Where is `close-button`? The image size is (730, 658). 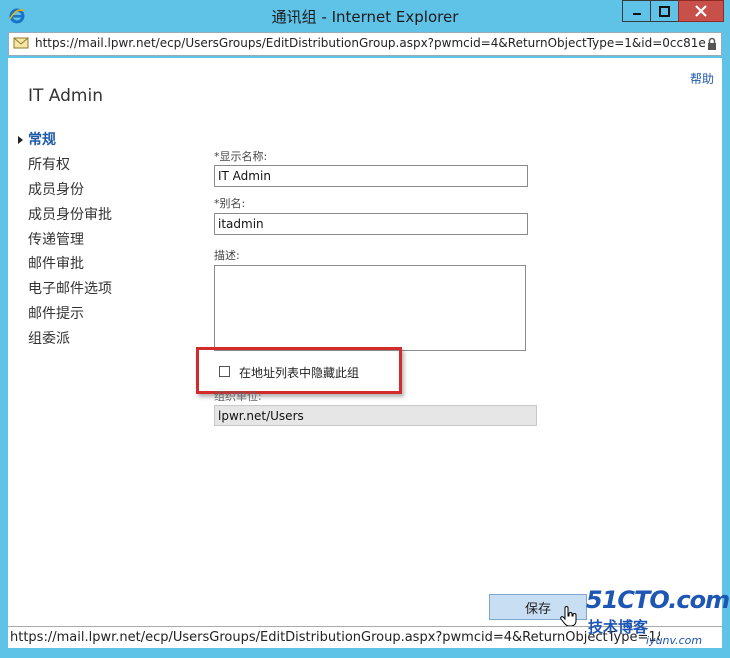 close-button is located at coordinates (701, 11).